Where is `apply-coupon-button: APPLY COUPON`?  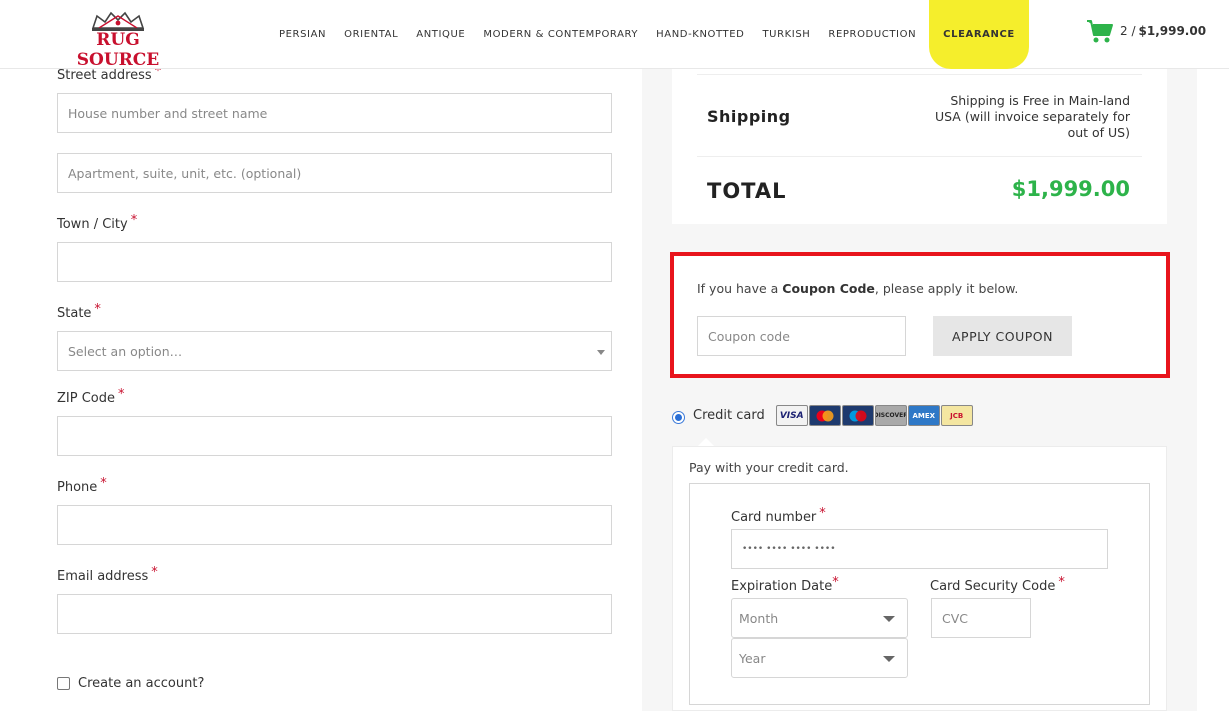
apply-coupon-button: APPLY COUPON is located at coordinates (1002, 336).